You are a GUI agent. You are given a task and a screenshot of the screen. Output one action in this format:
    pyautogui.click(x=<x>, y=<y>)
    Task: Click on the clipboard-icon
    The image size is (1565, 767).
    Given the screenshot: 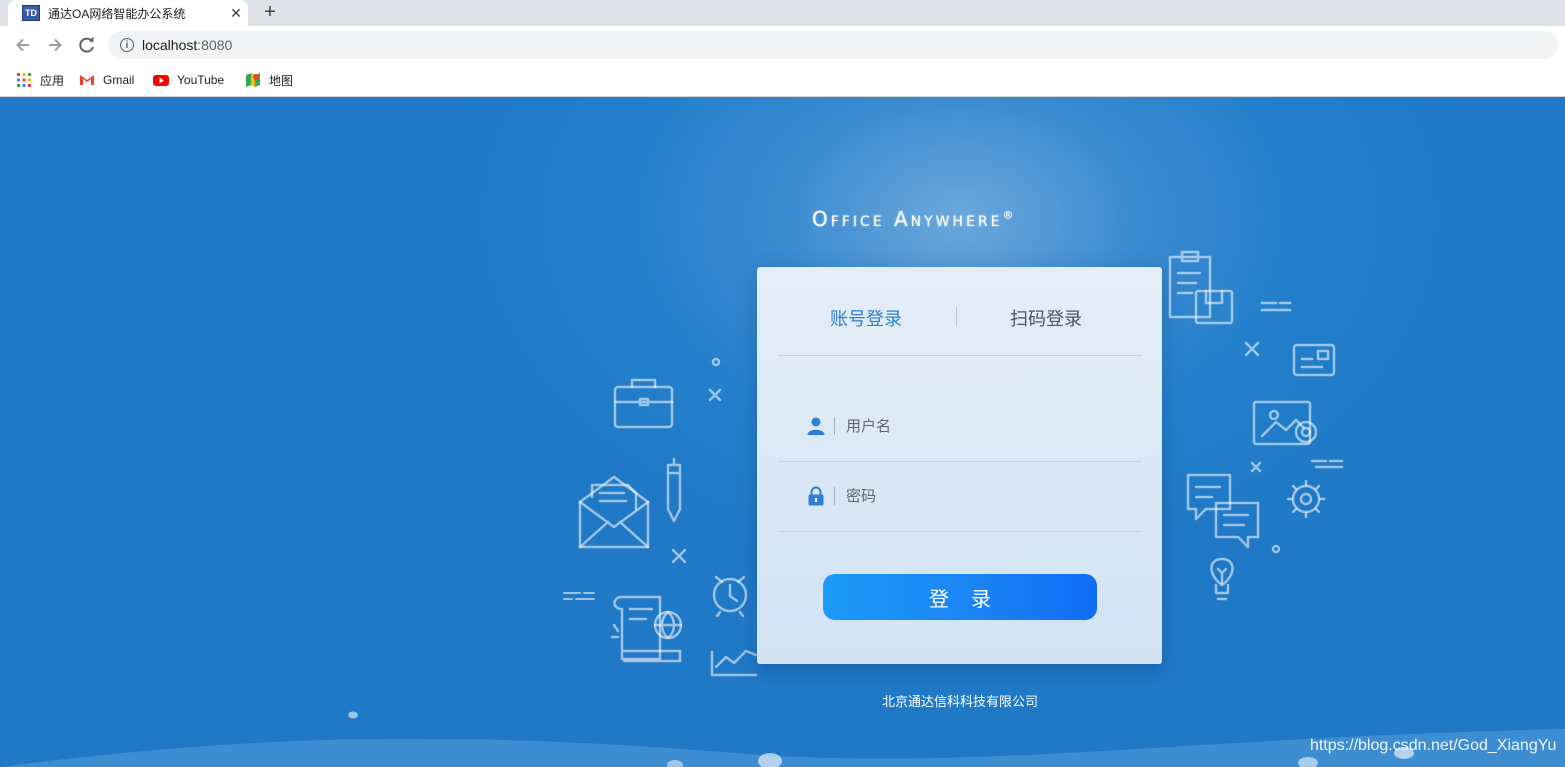 What is the action you would take?
    pyautogui.click(x=1201, y=287)
    